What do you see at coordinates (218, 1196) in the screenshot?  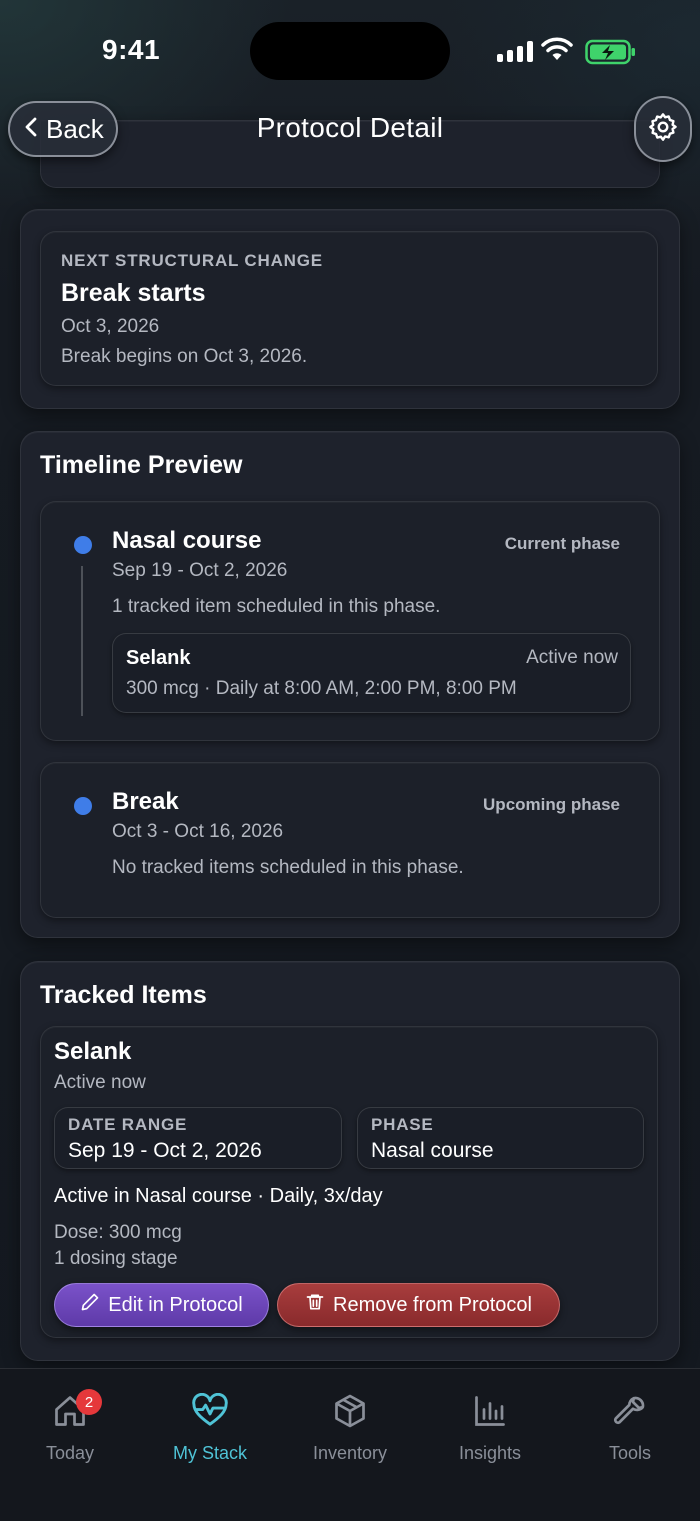 I see `tracked-item-schedule: Active in Nasal course · Daily, 3x/day` at bounding box center [218, 1196].